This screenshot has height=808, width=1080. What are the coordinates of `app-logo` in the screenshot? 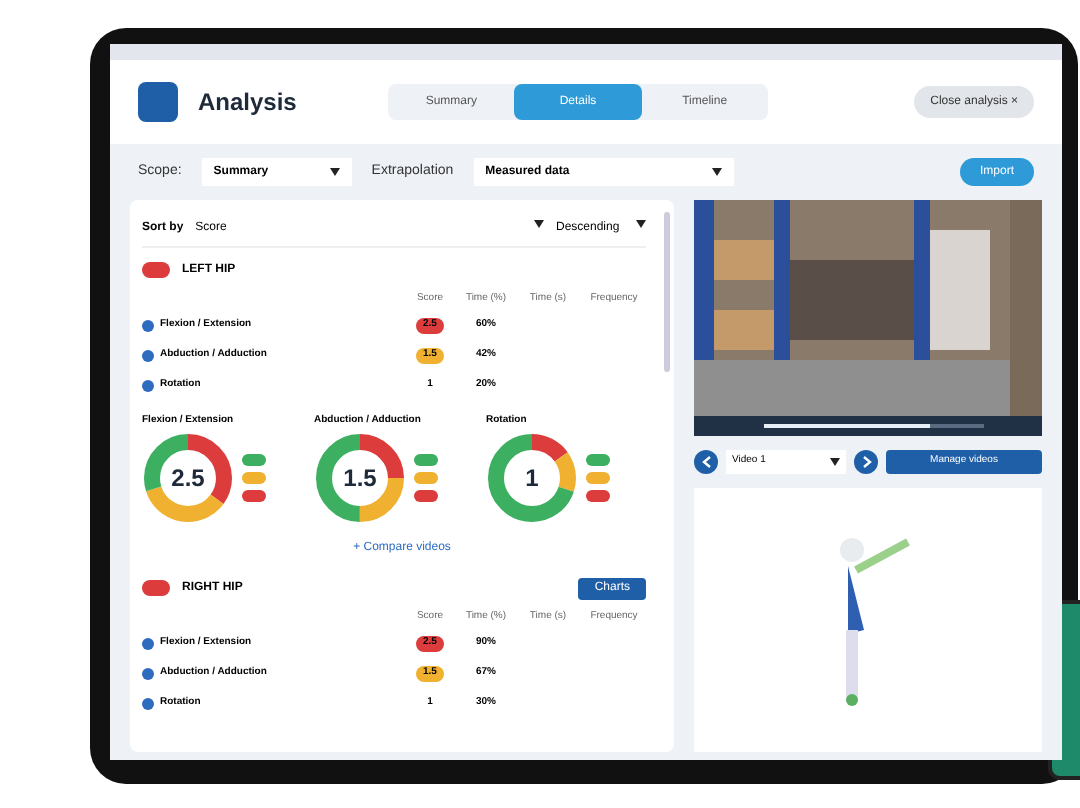 It's located at (158, 102).